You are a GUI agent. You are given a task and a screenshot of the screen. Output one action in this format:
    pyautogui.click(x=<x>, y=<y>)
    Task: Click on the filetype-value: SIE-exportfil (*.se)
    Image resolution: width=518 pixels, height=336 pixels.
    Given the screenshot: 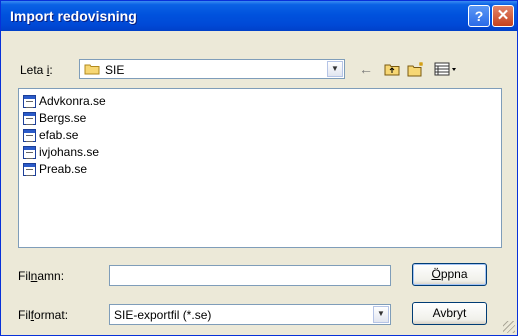 What is the action you would take?
    pyautogui.click(x=163, y=315)
    